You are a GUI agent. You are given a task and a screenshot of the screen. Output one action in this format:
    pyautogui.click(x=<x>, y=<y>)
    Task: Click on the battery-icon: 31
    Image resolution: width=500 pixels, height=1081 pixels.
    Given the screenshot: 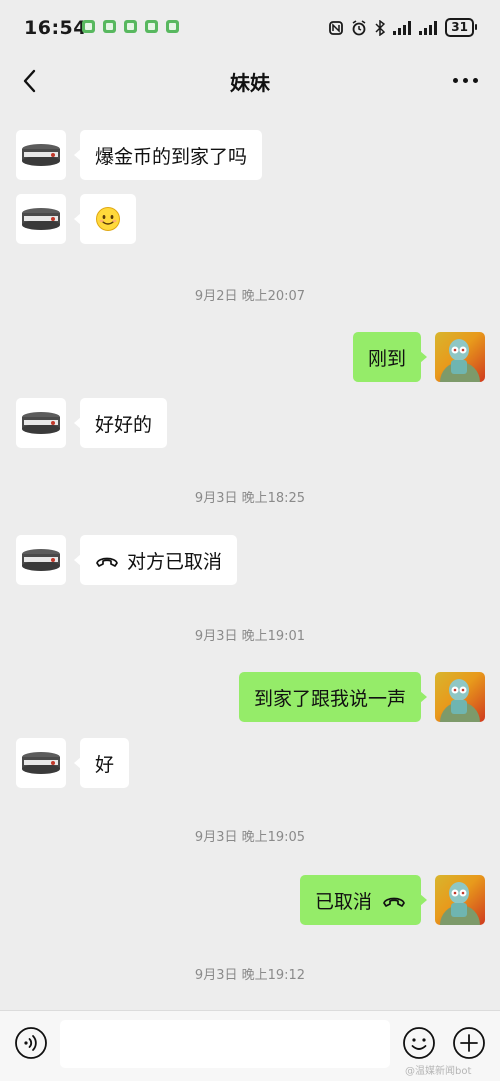 What is the action you would take?
    pyautogui.click(x=461, y=27)
    